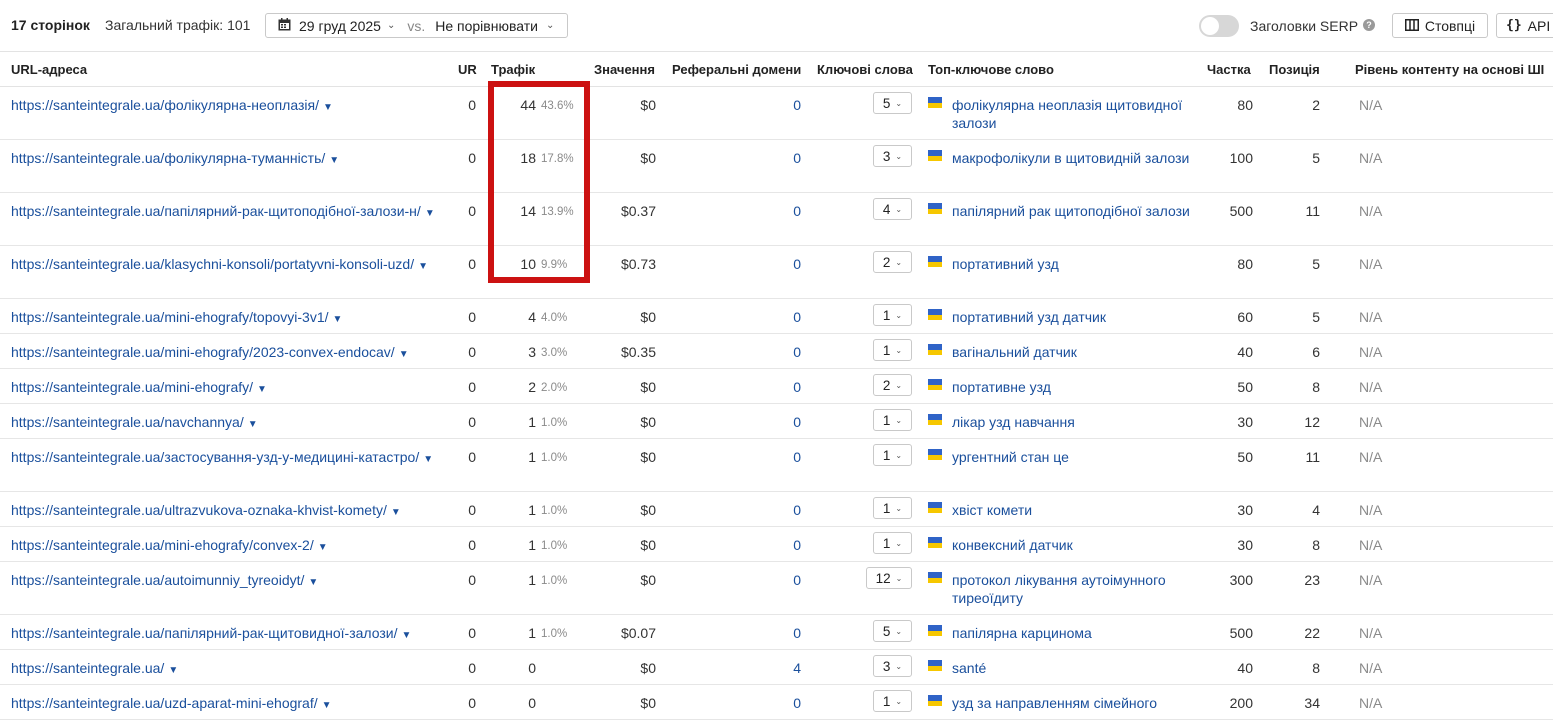 The image size is (1553, 720). I want to click on columns-label: Стовпці, so click(1450, 25).